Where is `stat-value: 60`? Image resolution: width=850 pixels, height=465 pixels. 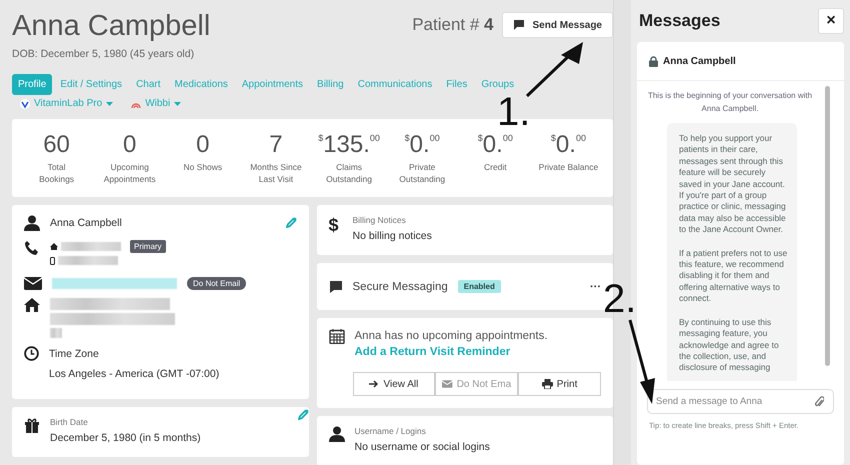
stat-value: 60 is located at coordinates (56, 145).